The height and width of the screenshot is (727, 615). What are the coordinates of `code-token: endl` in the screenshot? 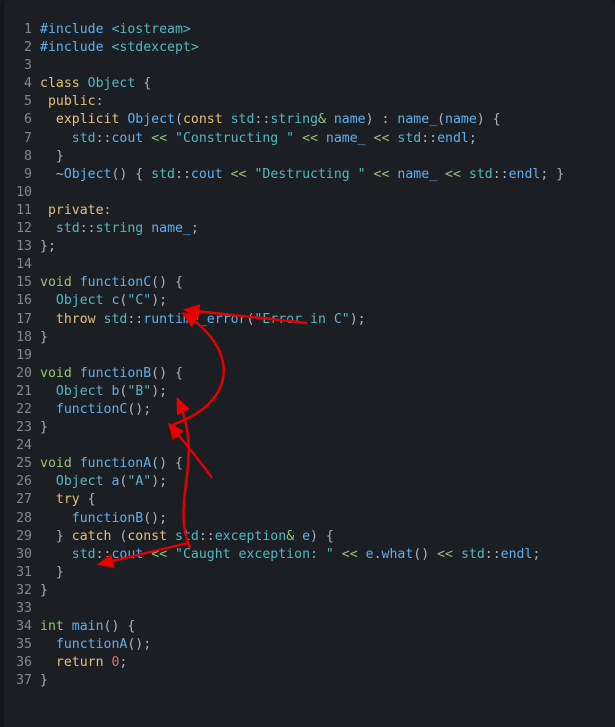 It's located at (524, 174).